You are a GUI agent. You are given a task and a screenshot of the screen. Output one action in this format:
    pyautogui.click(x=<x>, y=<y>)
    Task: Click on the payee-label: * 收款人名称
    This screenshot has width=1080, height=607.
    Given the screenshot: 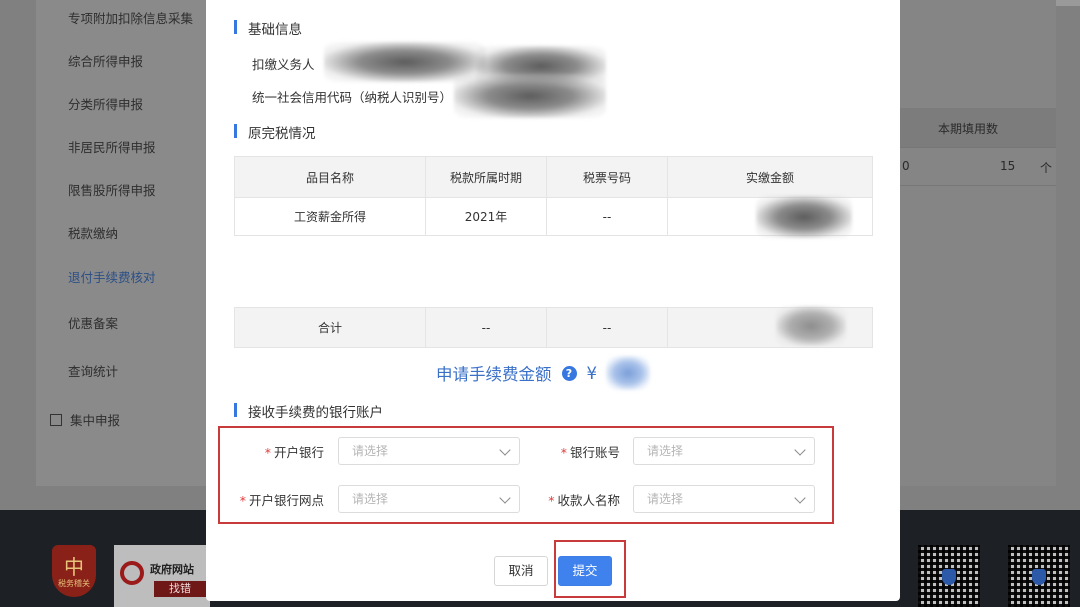 What is the action you would take?
    pyautogui.click(x=576, y=499)
    